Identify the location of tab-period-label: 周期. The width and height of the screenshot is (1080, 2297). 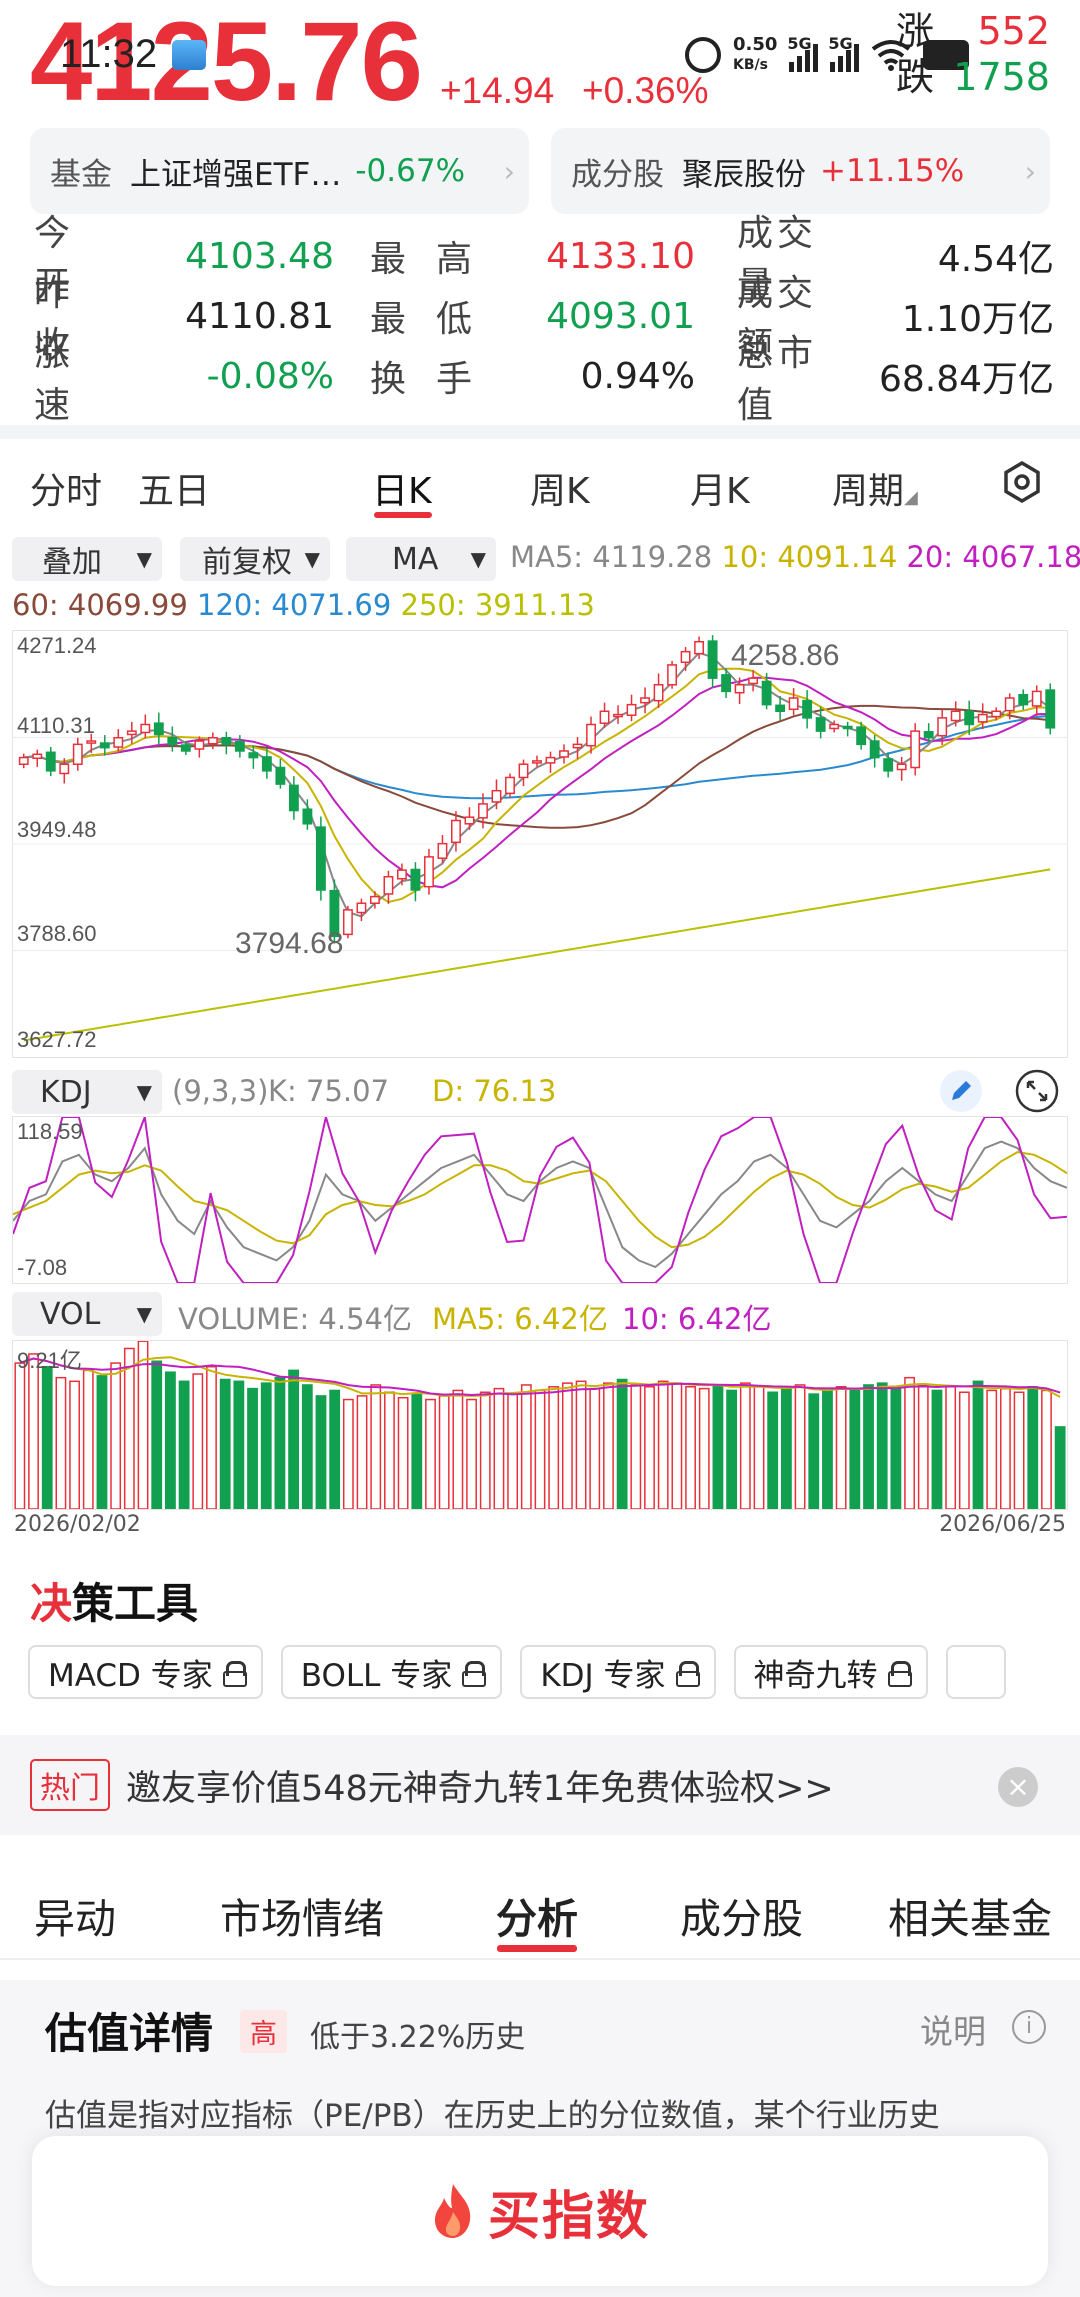
(868, 491).